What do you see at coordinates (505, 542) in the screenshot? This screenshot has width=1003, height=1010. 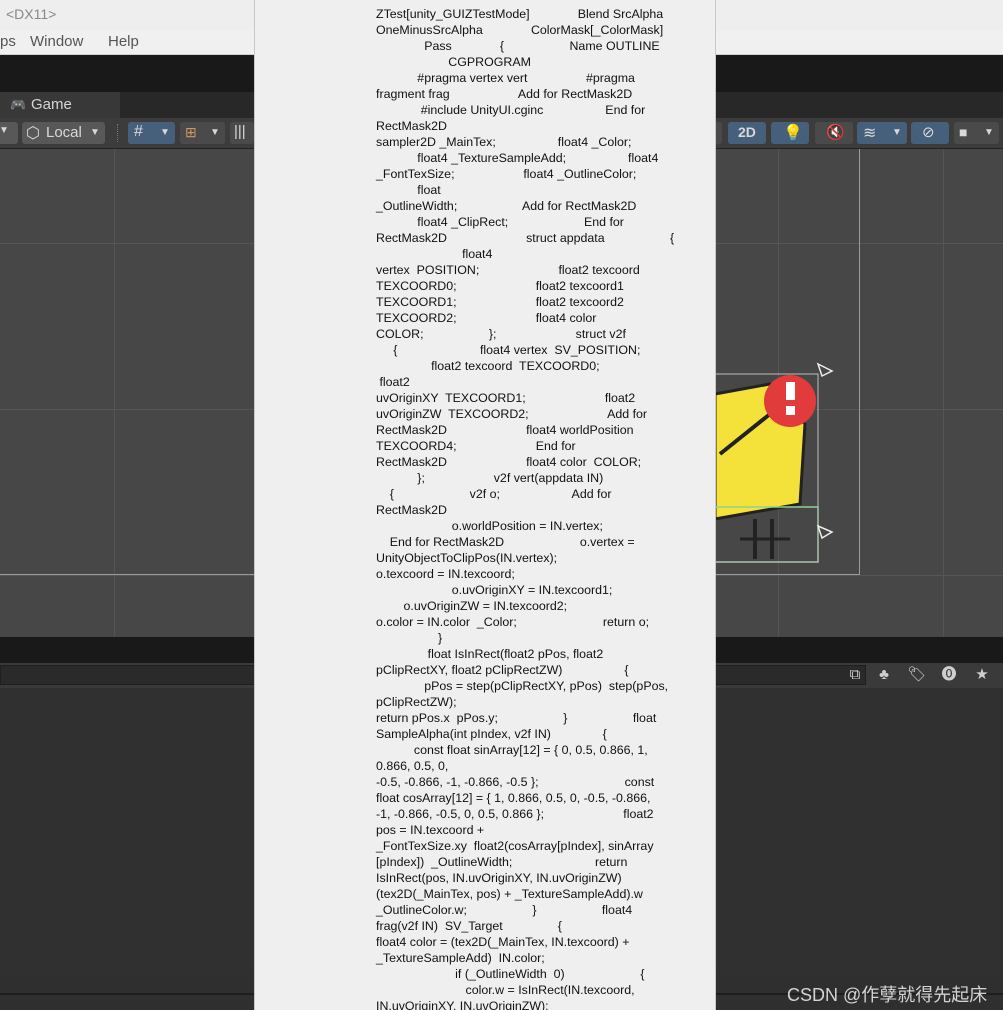 I see `code-line: End for RectMask2D o.vertex =` at bounding box center [505, 542].